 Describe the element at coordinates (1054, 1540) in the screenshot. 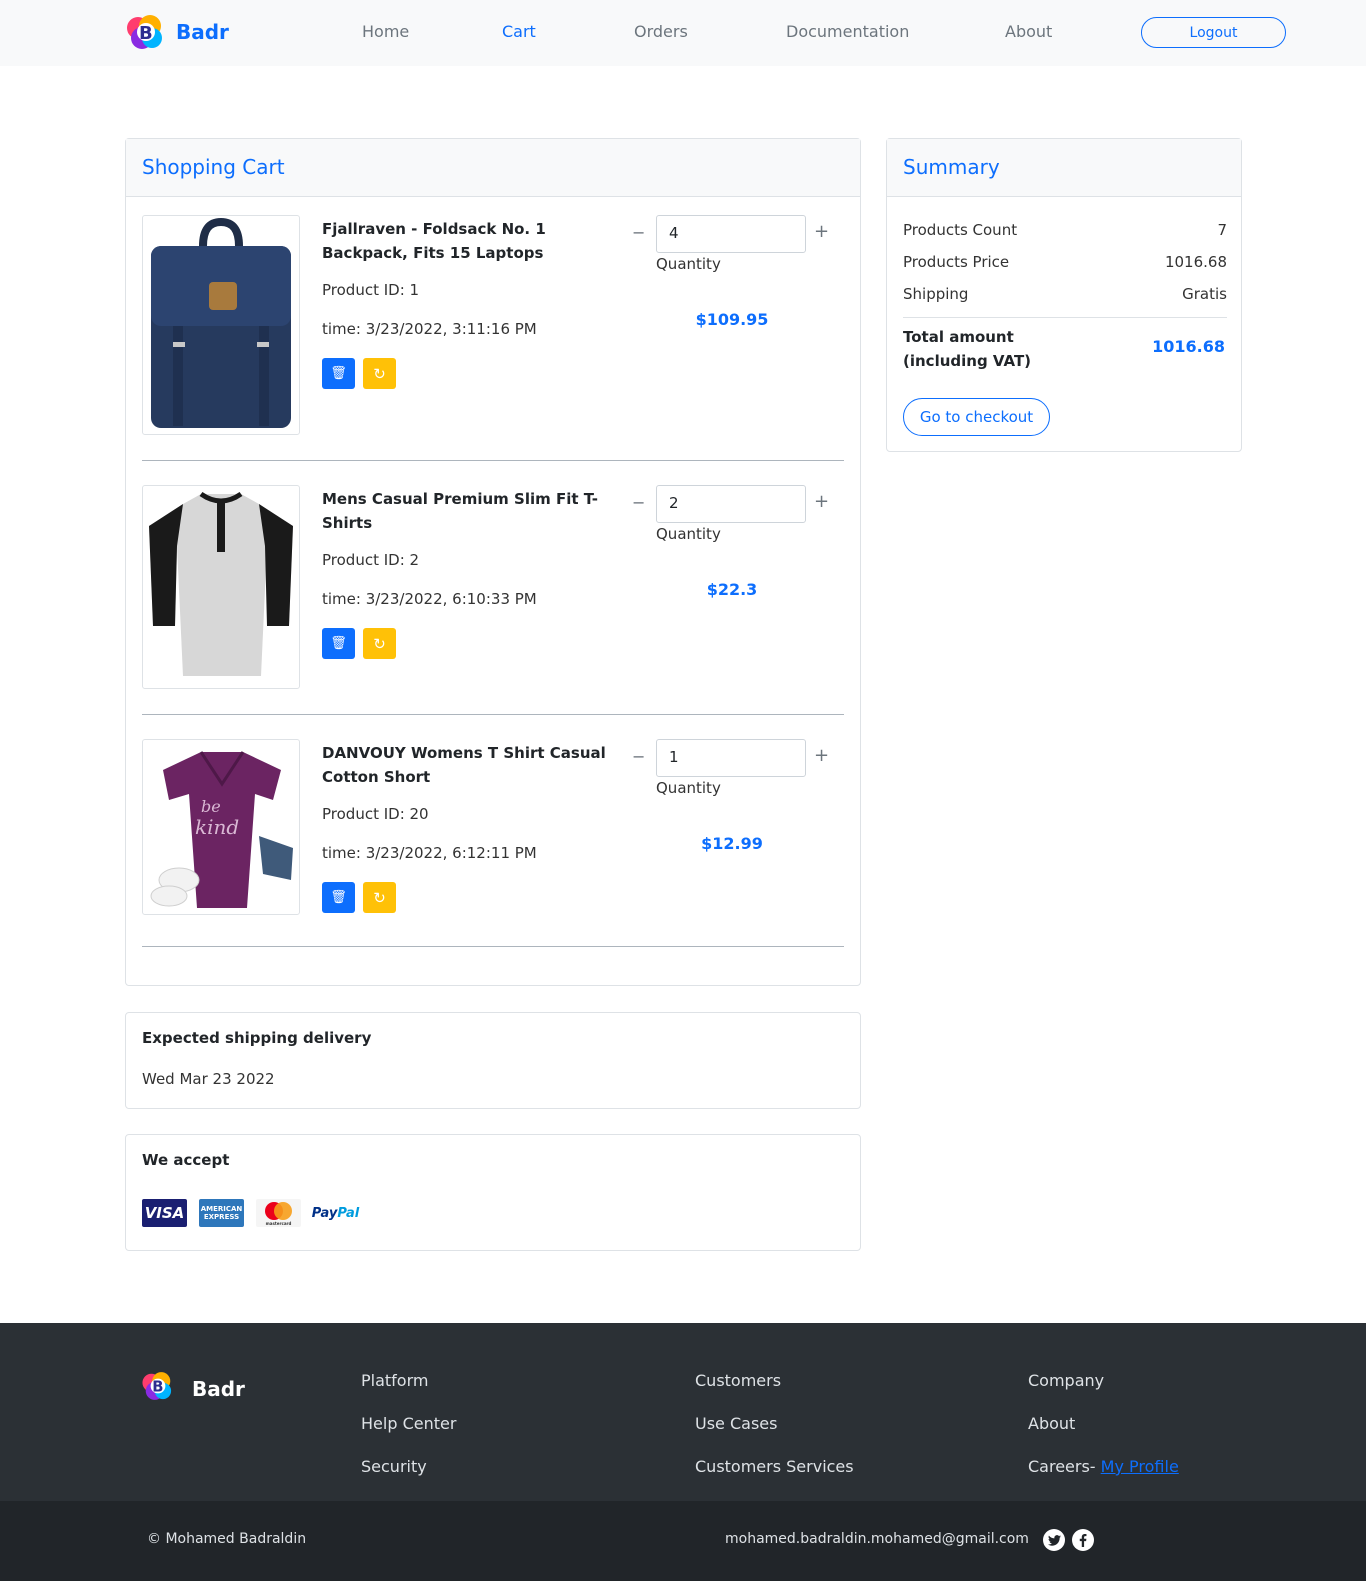

I see `twitter-icon` at that location.